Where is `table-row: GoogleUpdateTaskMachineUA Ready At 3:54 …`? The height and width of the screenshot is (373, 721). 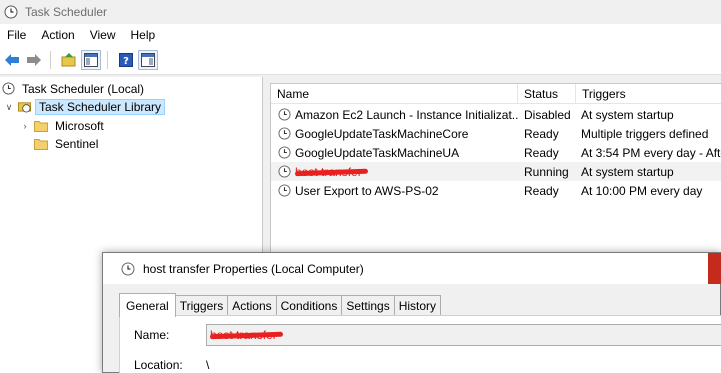 table-row: GoogleUpdateTaskMachineUA Ready At 3:54 … is located at coordinates (496, 152).